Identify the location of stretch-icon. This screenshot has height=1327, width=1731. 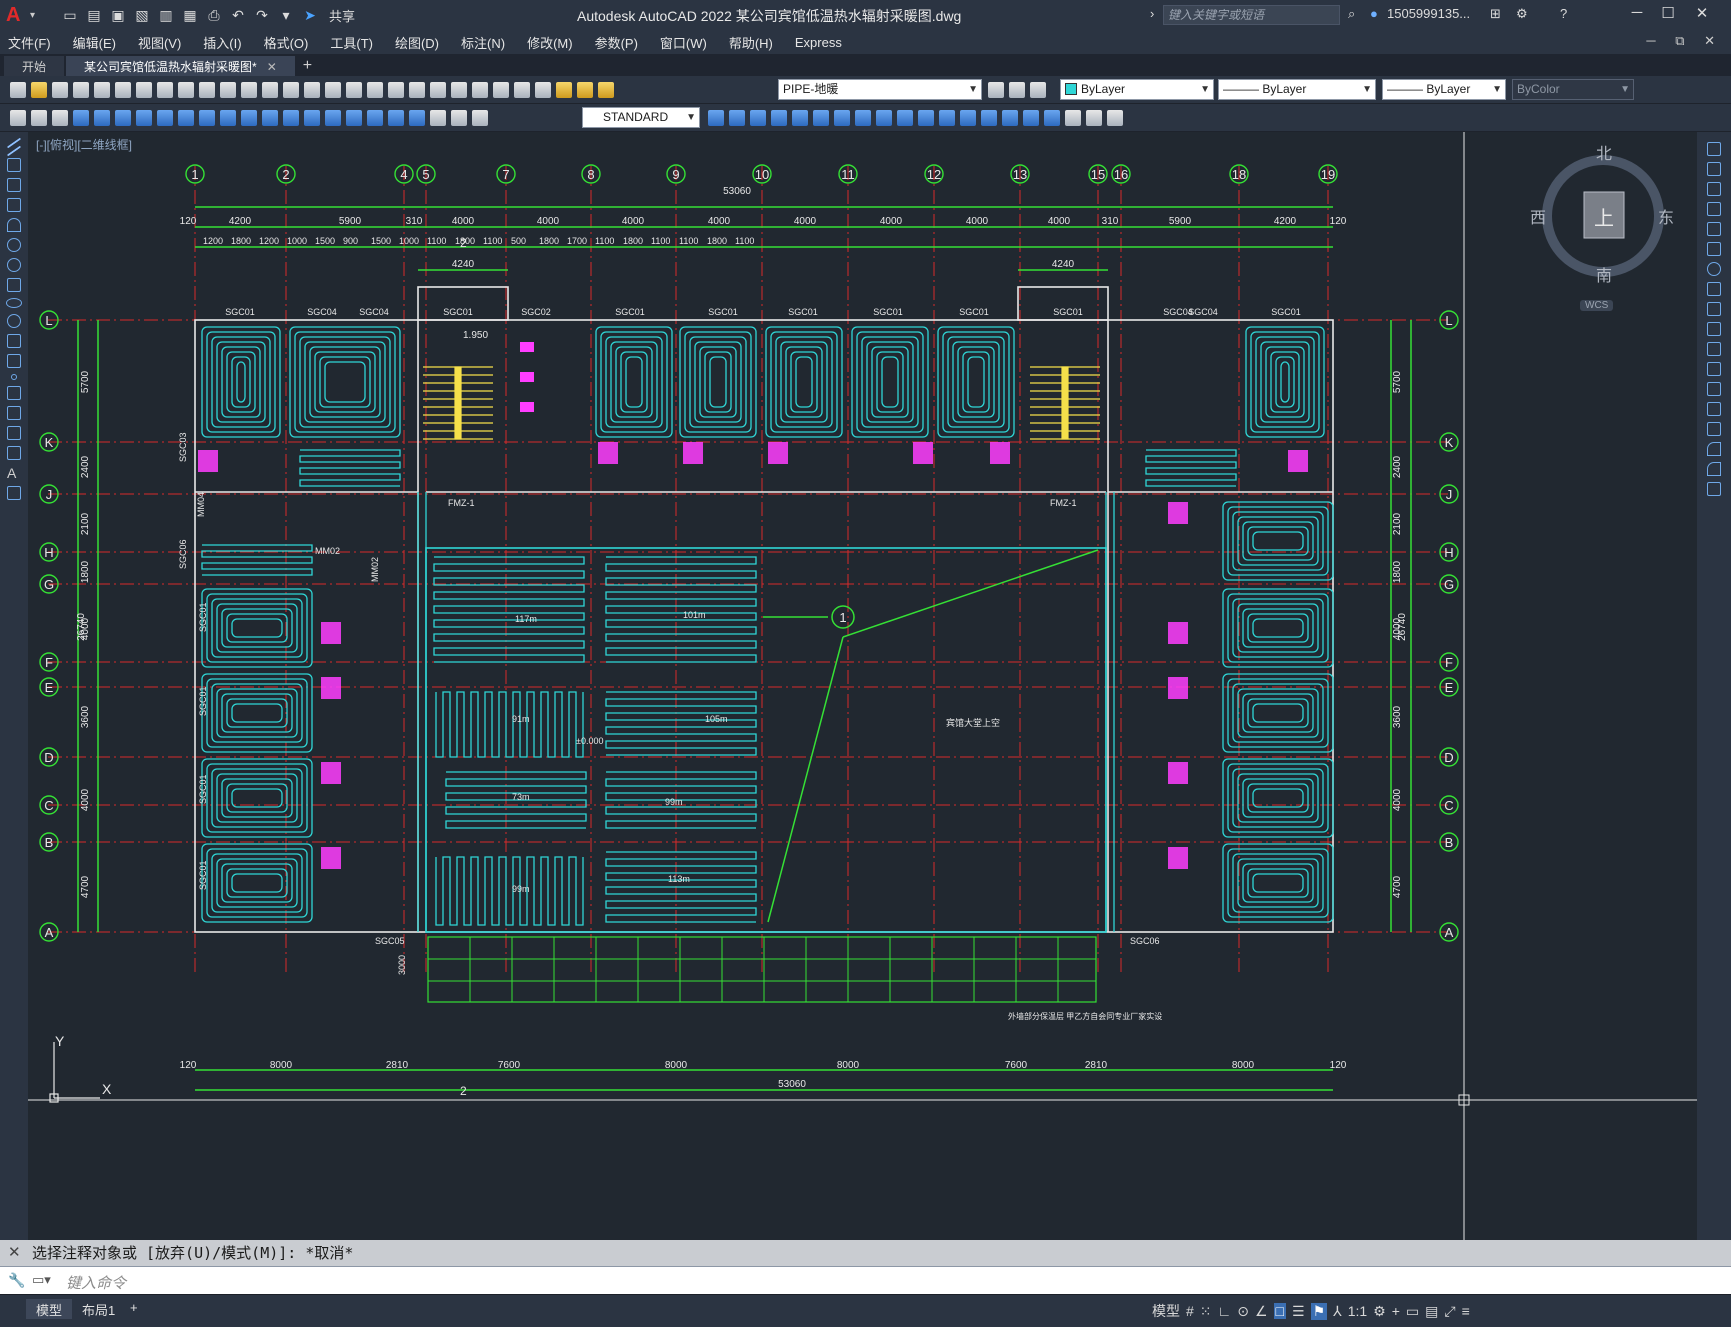
(905, 118).